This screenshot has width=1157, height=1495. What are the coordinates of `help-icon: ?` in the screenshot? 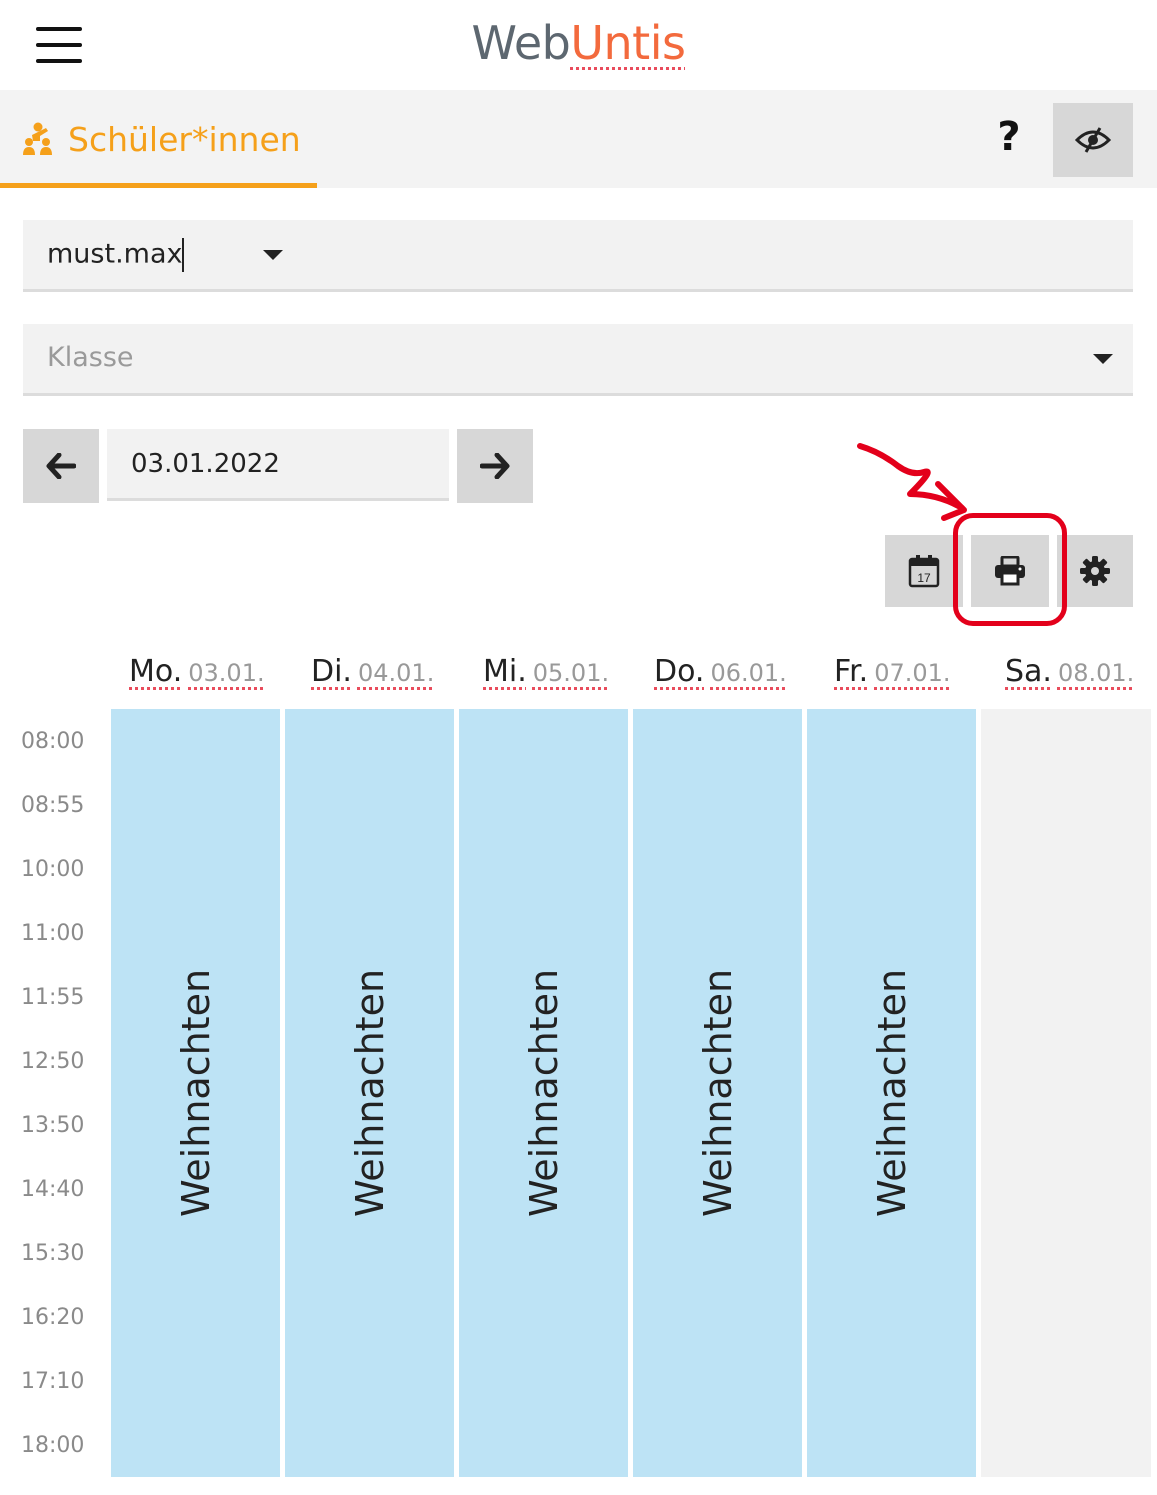 It's located at (1009, 137).